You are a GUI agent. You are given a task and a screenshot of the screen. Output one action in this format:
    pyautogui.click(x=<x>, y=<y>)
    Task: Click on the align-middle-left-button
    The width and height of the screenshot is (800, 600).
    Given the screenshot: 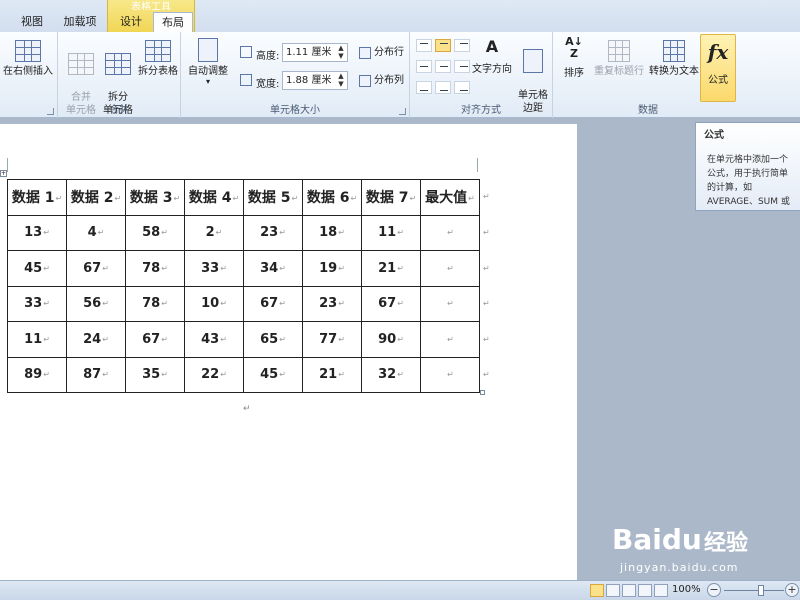 What is the action you would take?
    pyautogui.click(x=424, y=66)
    